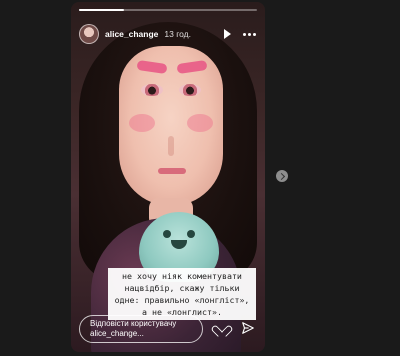 Image resolution: width=400 pixels, height=356 pixels. What do you see at coordinates (131, 34) in the screenshot?
I see `username: alice_change` at bounding box center [131, 34].